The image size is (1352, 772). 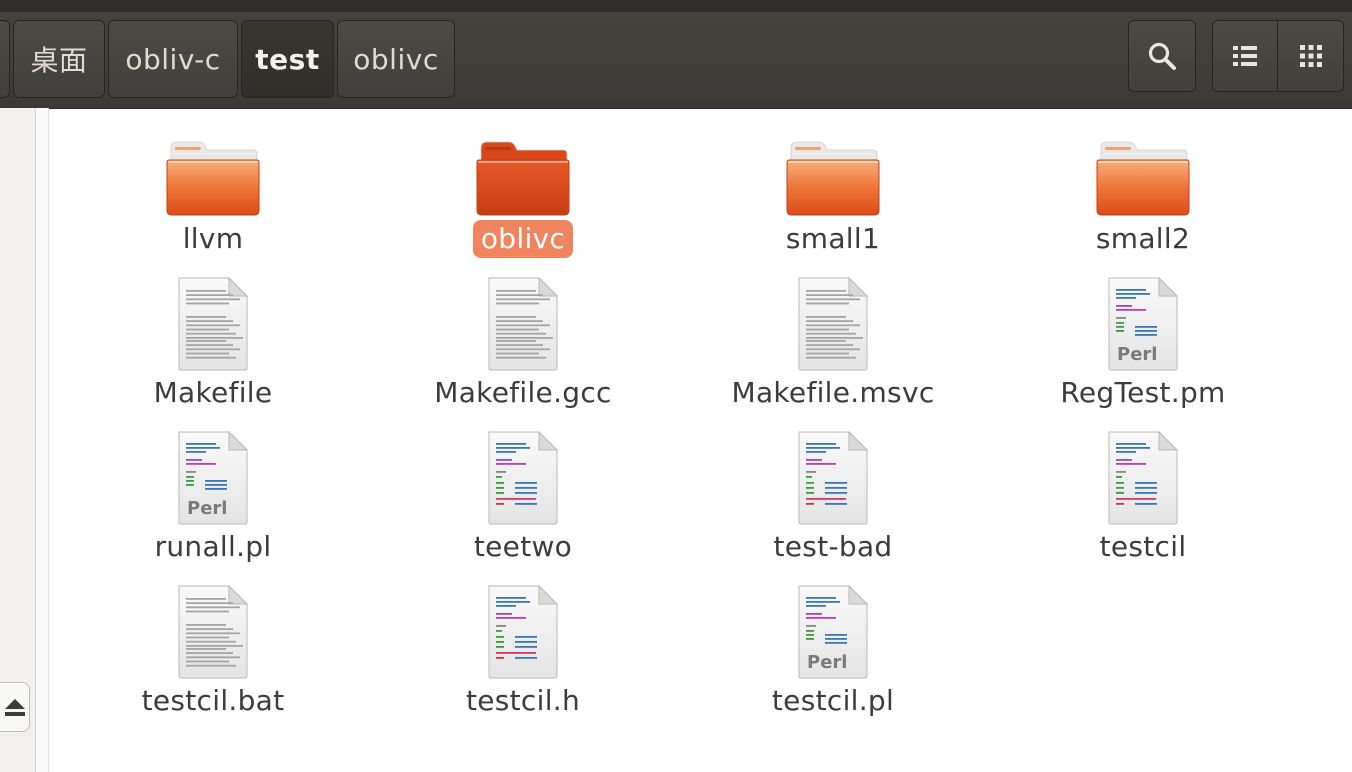 I want to click on file-item-makefile-msvc: Makefile.msvc, so click(x=833, y=347).